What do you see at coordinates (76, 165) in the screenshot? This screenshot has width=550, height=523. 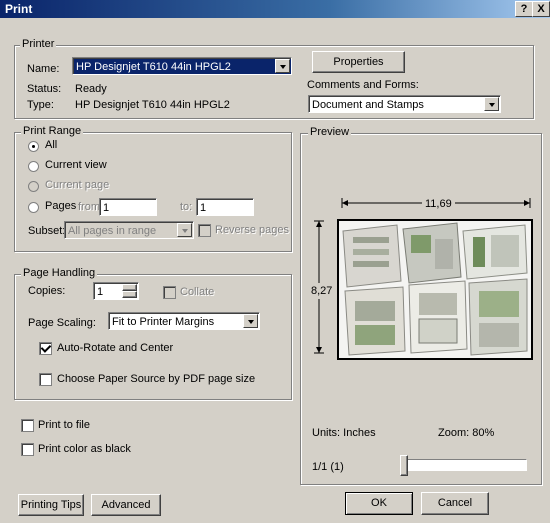 I see `current-view-label: Current view` at bounding box center [76, 165].